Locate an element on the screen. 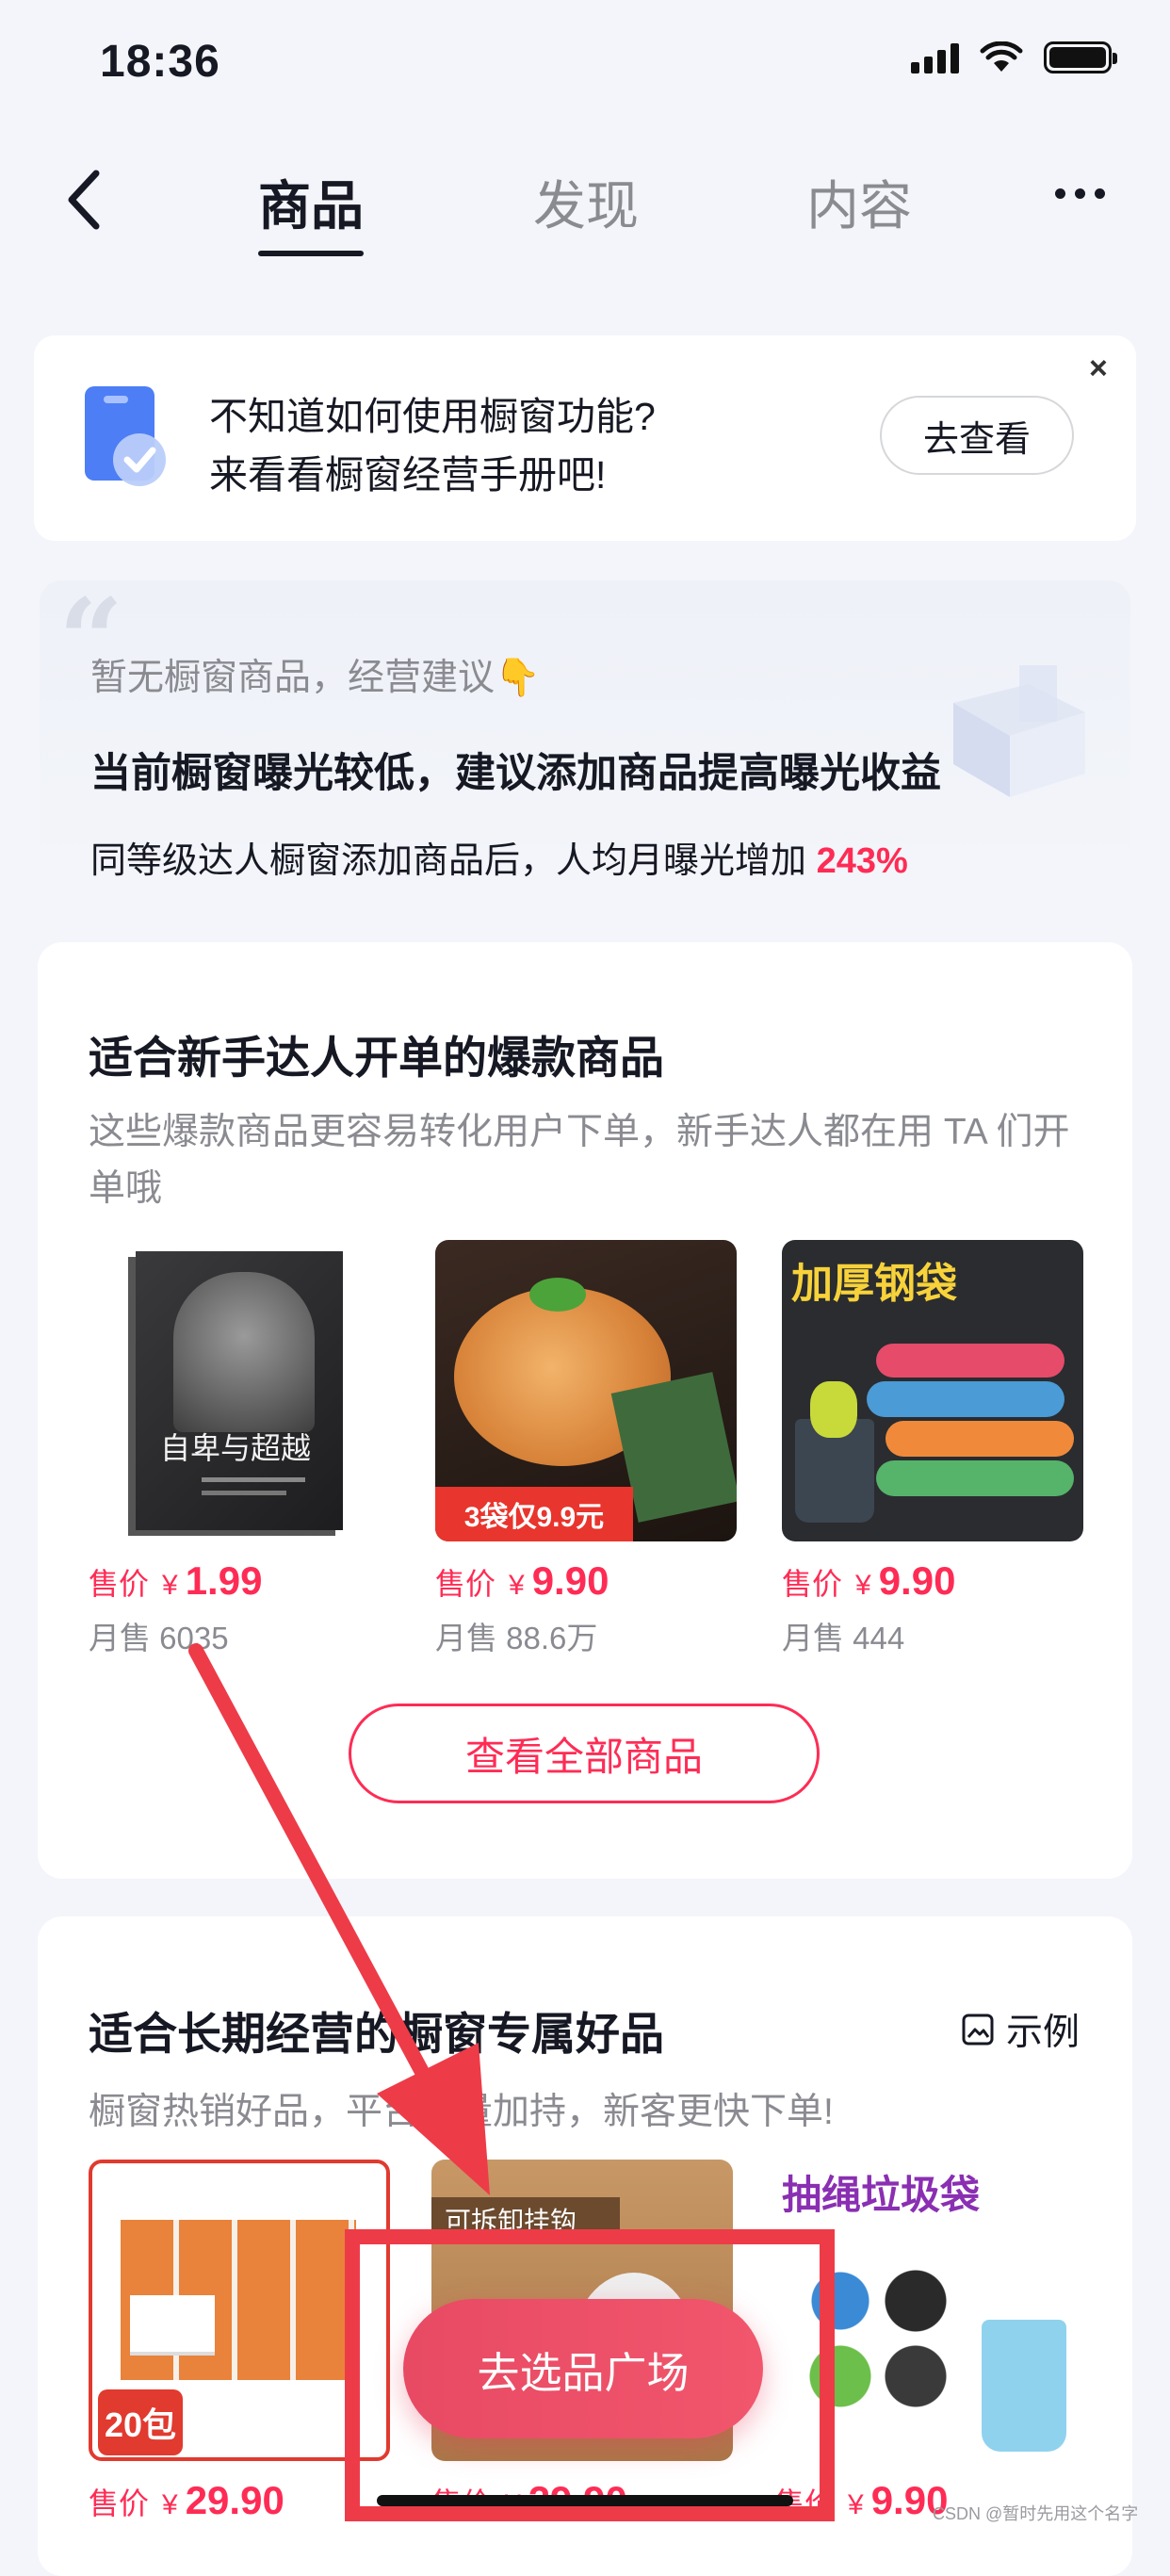 The image size is (1170, 2576). watermark: CSDN @暂时先用这个名字 is located at coordinates (1036, 2513).